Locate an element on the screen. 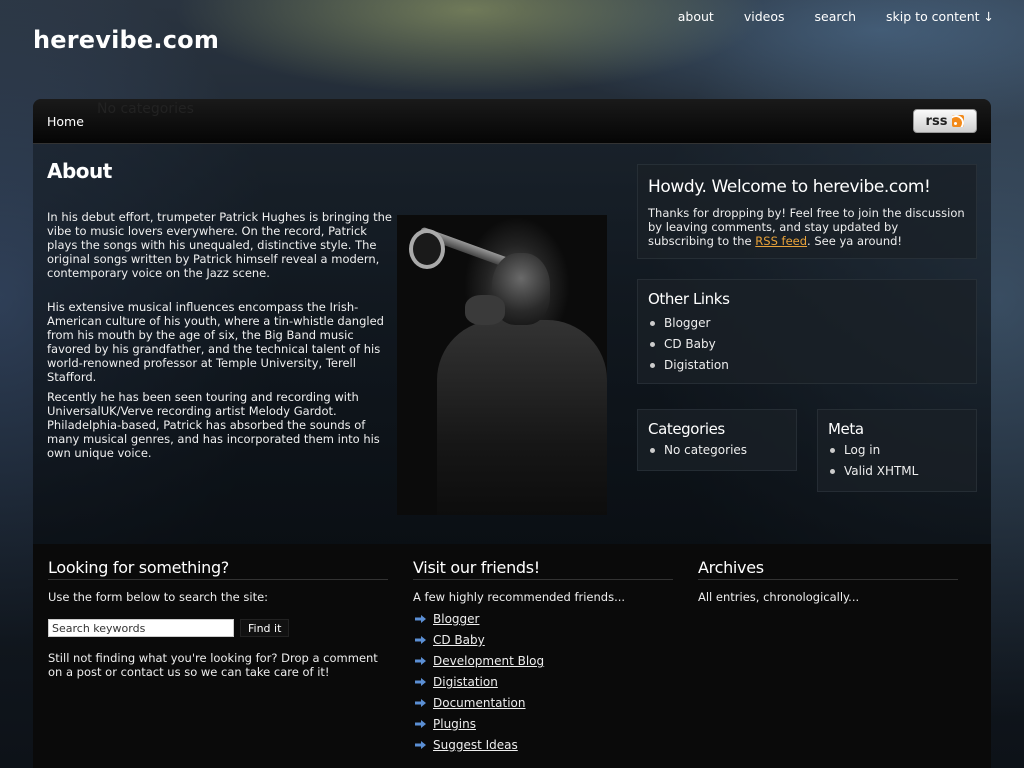  other-links-heading: Other Links is located at coordinates (689, 299).